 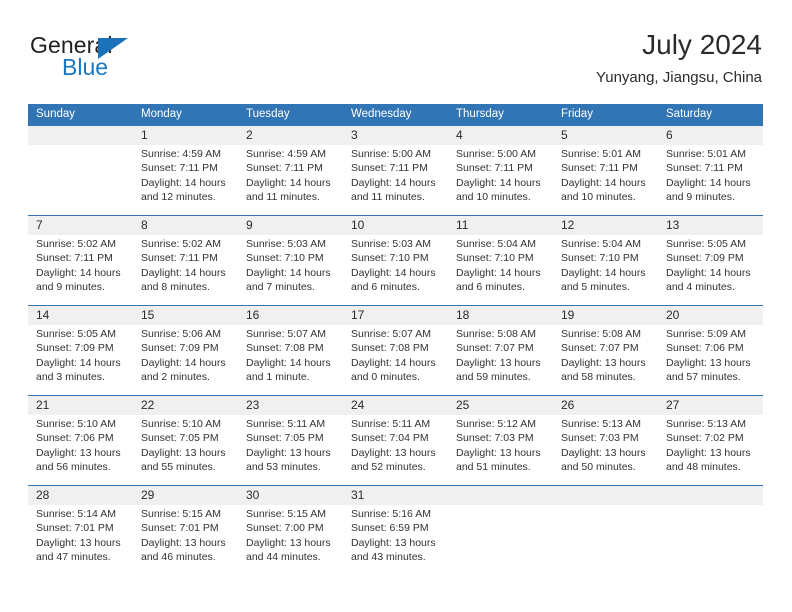 What do you see at coordinates (391, 424) in the screenshot?
I see `day-info-line: Sunrise: 5:11 AM` at bounding box center [391, 424].